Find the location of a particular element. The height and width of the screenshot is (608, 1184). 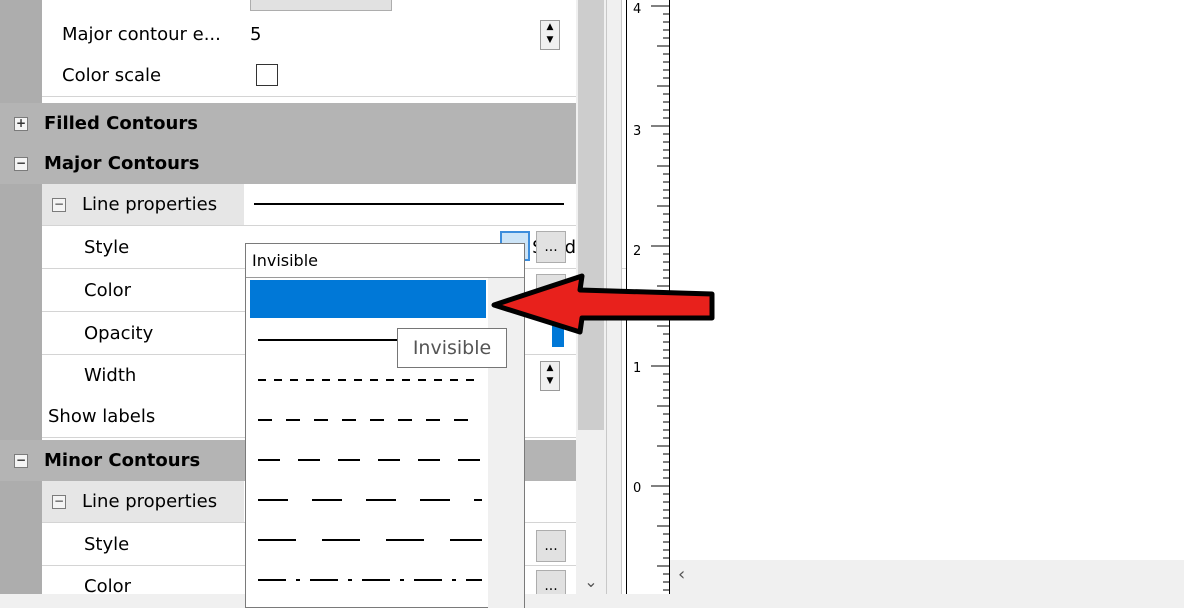

row-label: Width is located at coordinates (110, 375).